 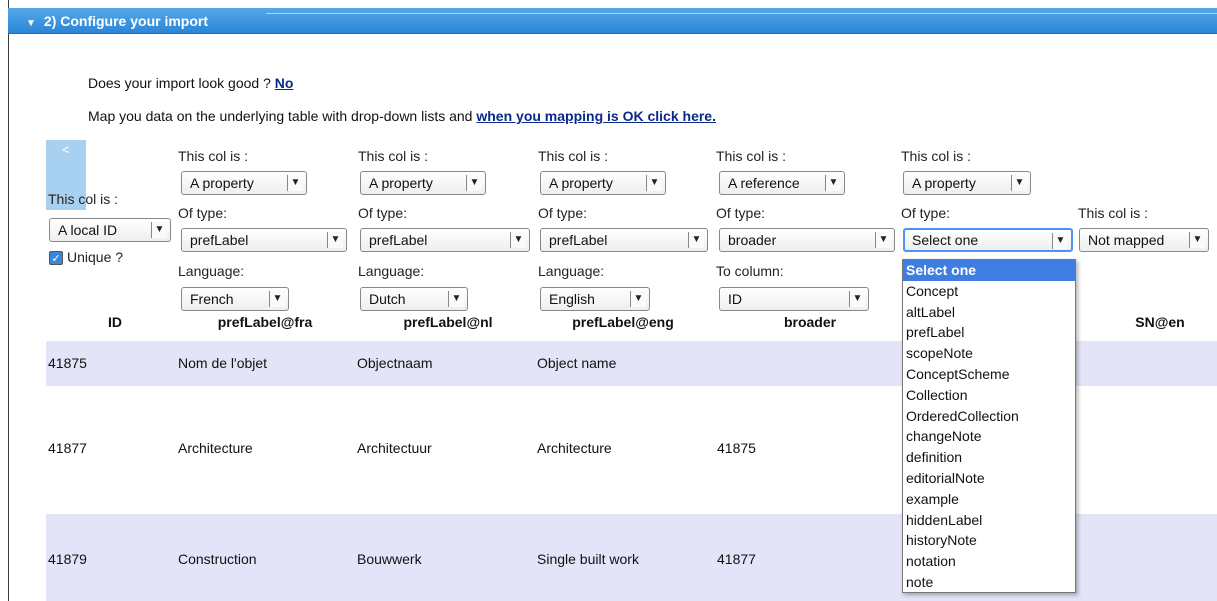 What do you see at coordinates (741, 13) in the screenshot?
I see `header-divider` at bounding box center [741, 13].